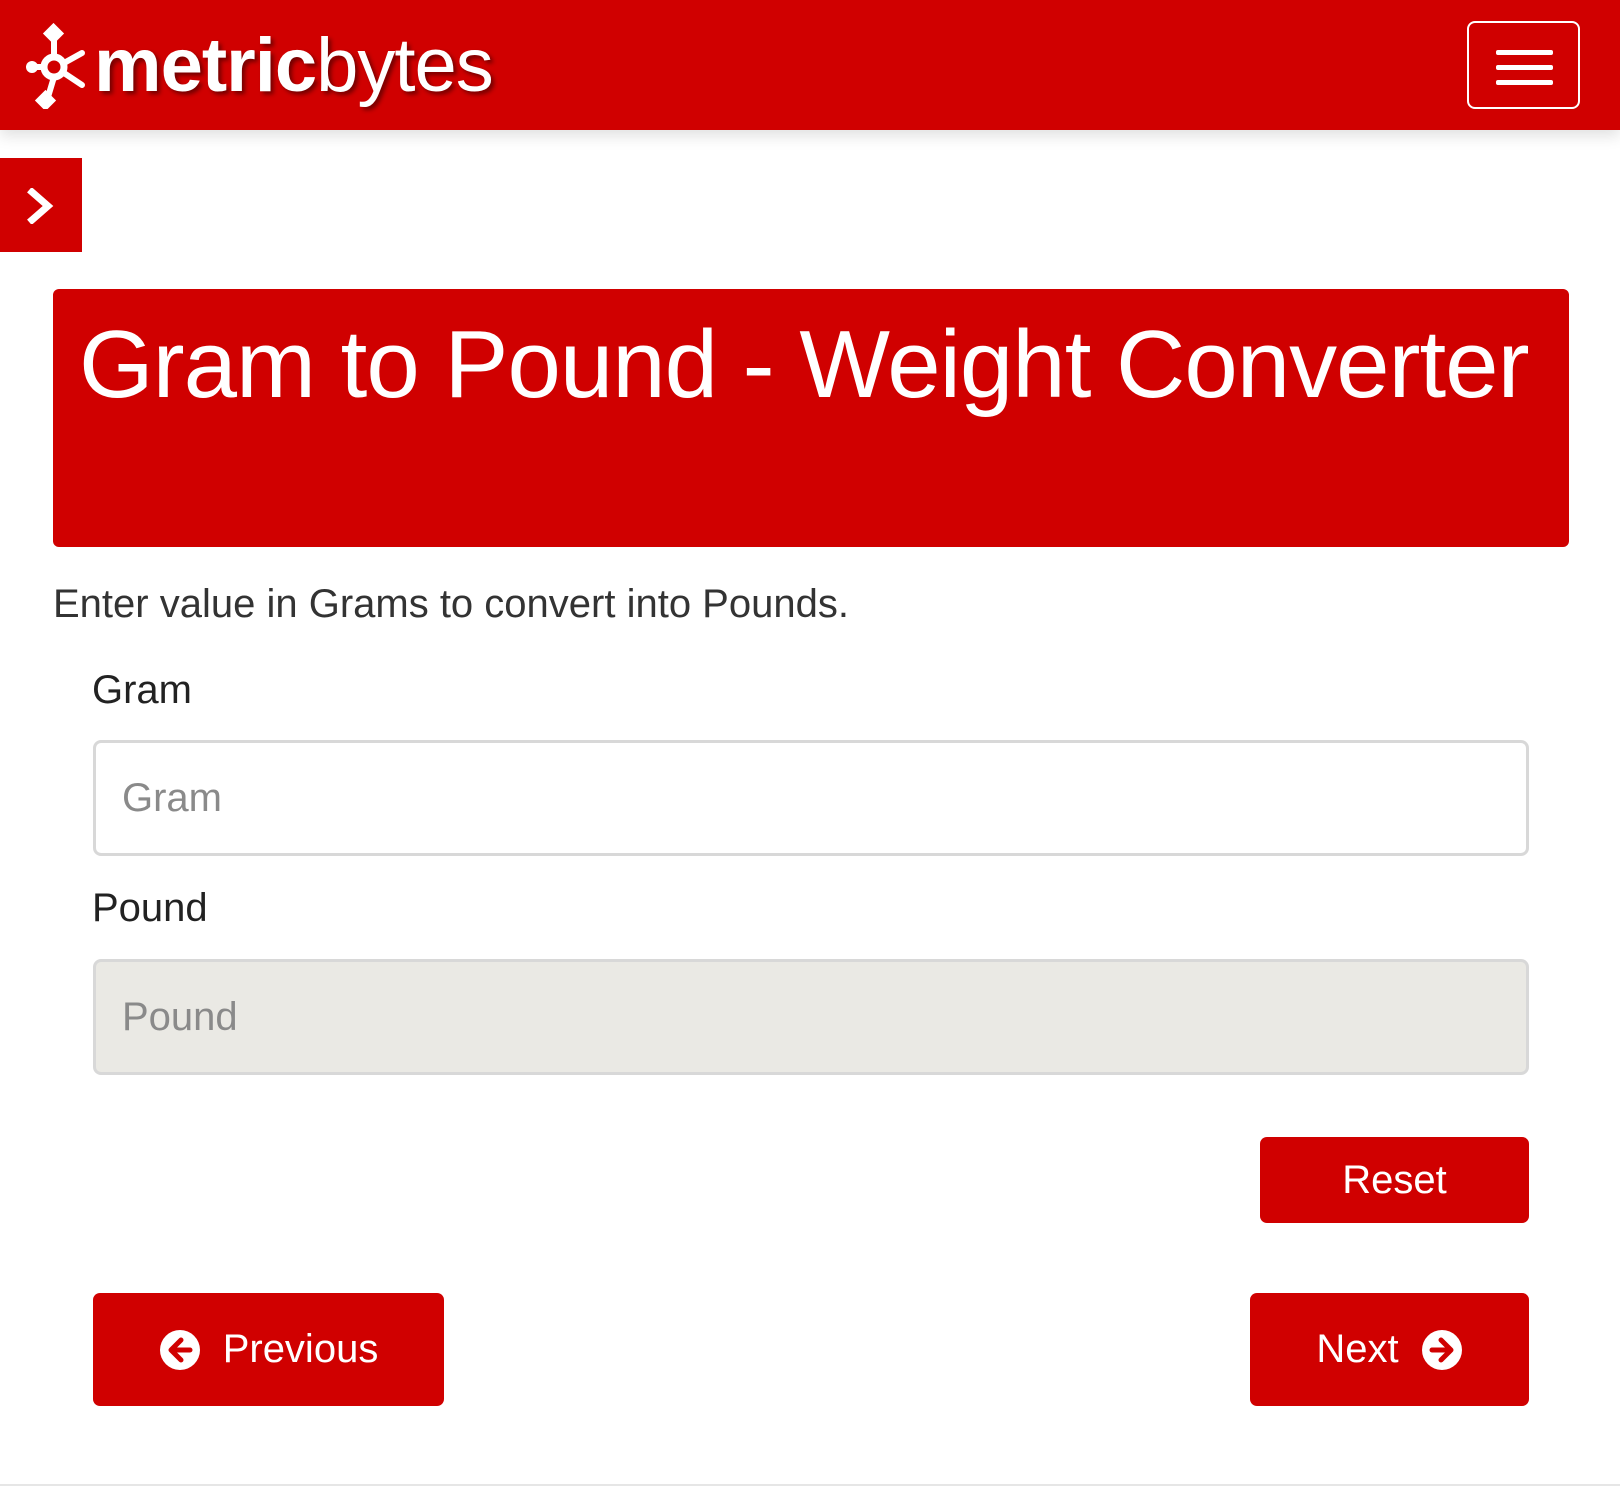 This screenshot has height=1486, width=1620. I want to click on top-navbar: metricbytes, so click(810, 65).